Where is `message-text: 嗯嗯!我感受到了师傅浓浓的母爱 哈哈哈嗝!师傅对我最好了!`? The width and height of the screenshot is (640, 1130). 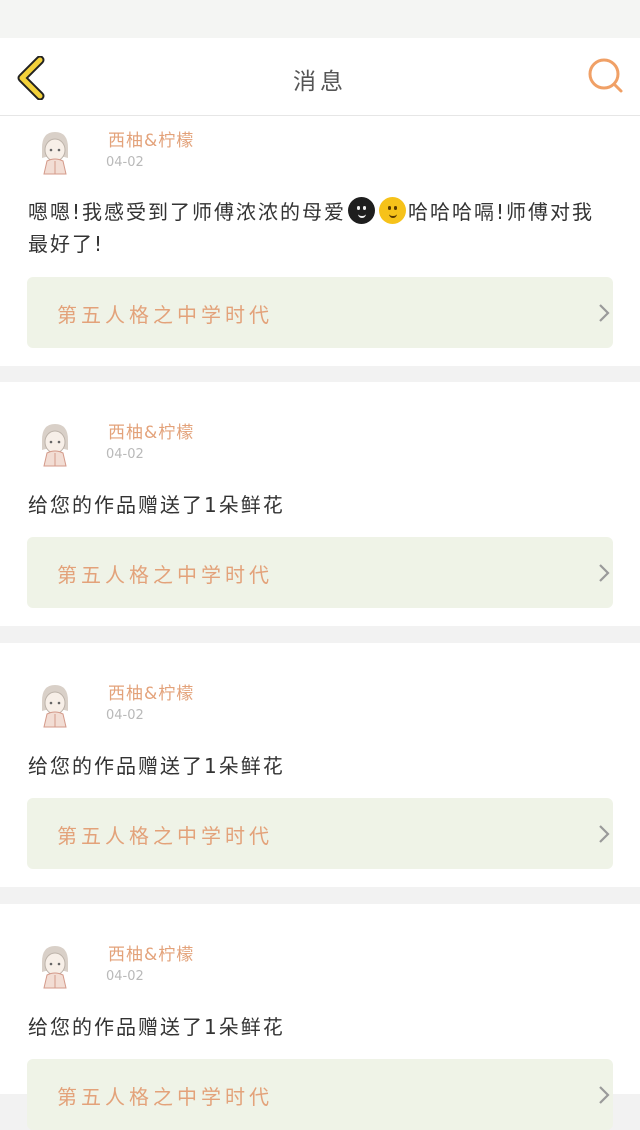 message-text: 嗯嗯!我感受到了师傅浓浓的母爱 哈哈哈嗝!师傅对我最好了! is located at coordinates (320, 228).